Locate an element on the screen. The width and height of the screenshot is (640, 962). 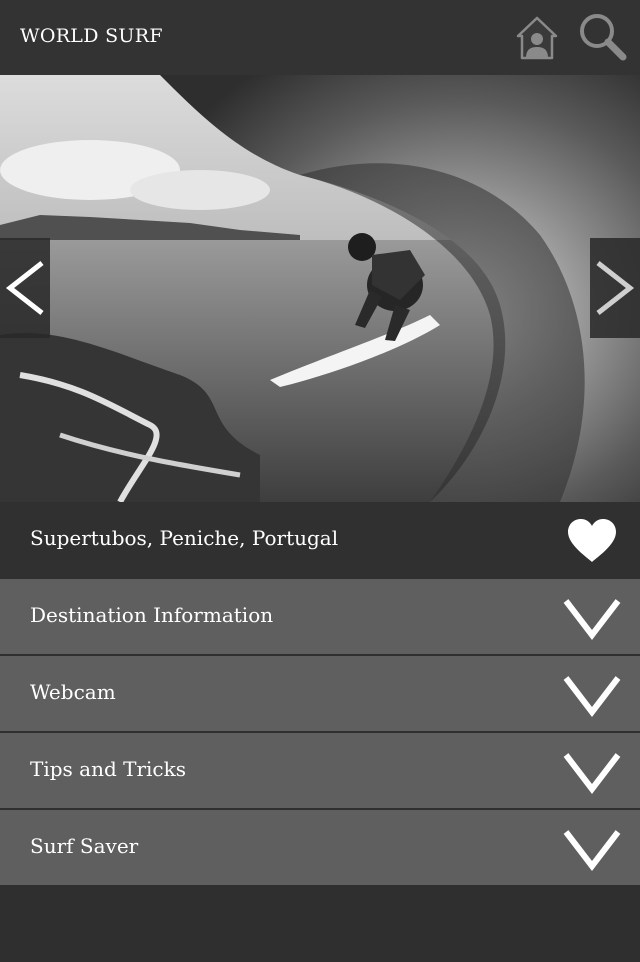
location-name: Supertubos, Peniche, Portugal is located at coordinates (184, 538).